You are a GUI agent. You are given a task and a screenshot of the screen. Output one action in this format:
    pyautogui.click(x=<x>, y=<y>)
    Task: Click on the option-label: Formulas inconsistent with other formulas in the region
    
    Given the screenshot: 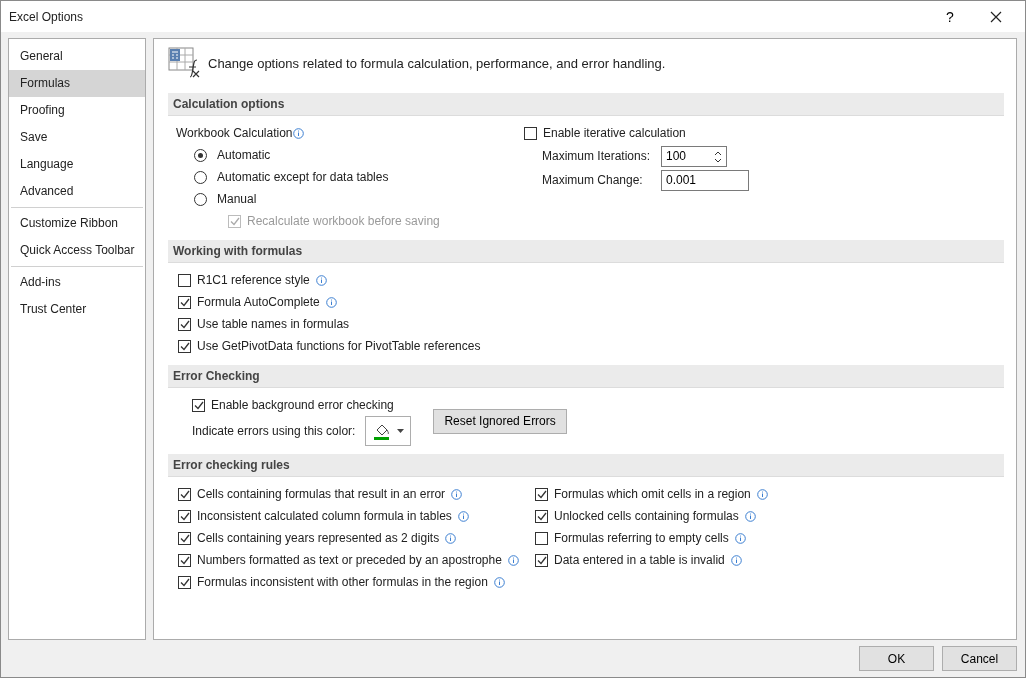 What is the action you would take?
    pyautogui.click(x=342, y=582)
    